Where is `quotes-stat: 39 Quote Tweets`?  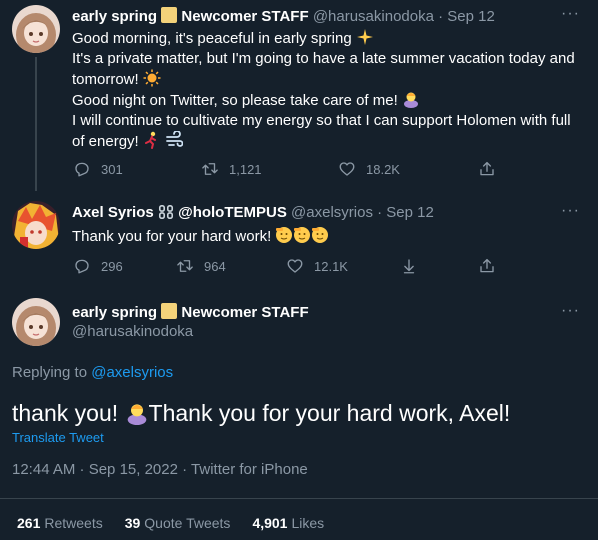
quotes-stat: 39 Quote Tweets is located at coordinates (178, 523).